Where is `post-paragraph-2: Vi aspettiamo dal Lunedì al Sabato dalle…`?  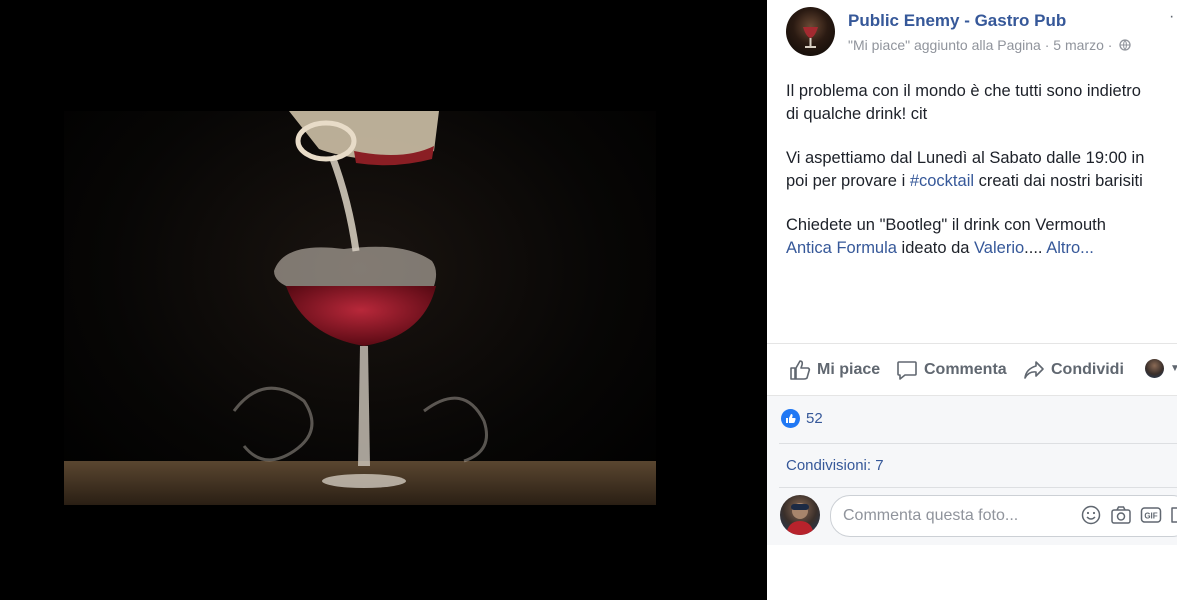 post-paragraph-2: Vi aspettiamo dal Lunedì al Sabato dalle… is located at coordinates (981, 170).